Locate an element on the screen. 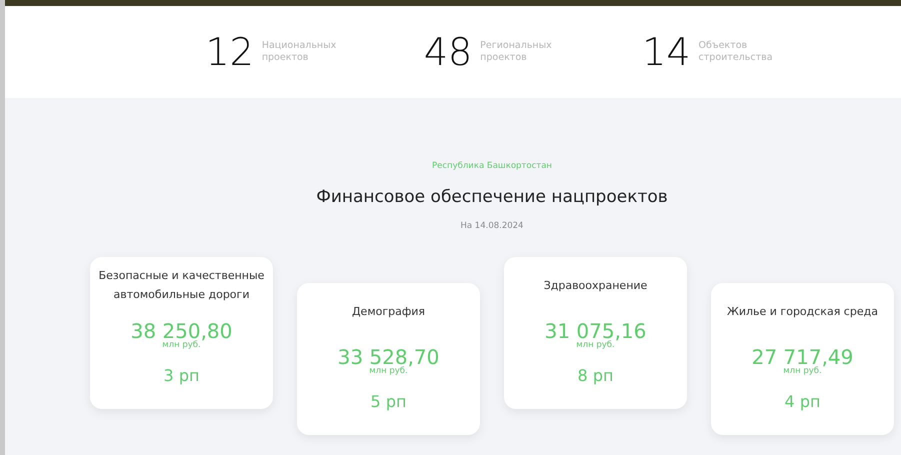 This screenshot has height=455, width=901. project-card: Безопасные и качественные автомобильные дороги 38 250,80 млн руб. 3 рп is located at coordinates (181, 333).